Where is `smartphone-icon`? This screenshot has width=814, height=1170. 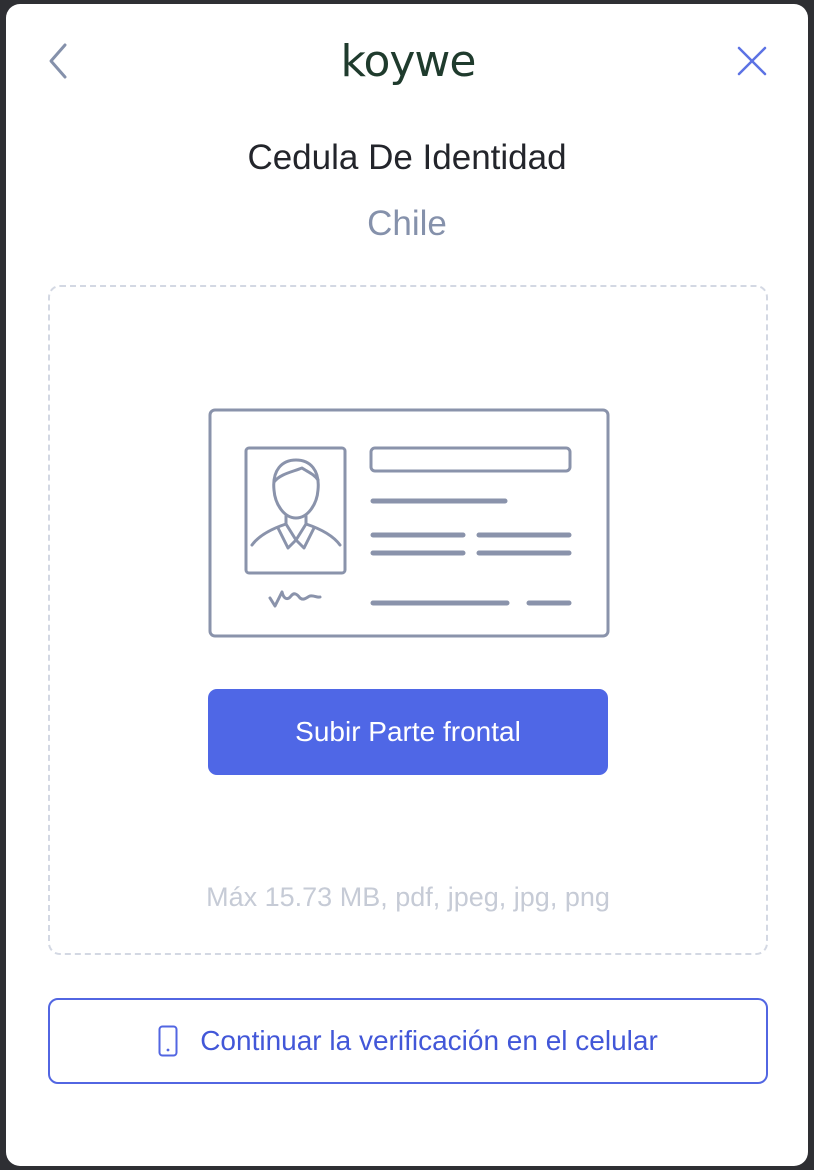 smartphone-icon is located at coordinates (168, 1041).